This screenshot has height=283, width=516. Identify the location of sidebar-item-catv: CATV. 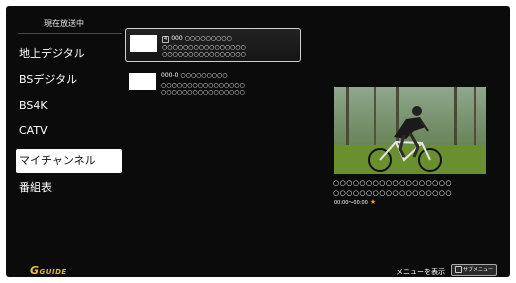
(69, 131).